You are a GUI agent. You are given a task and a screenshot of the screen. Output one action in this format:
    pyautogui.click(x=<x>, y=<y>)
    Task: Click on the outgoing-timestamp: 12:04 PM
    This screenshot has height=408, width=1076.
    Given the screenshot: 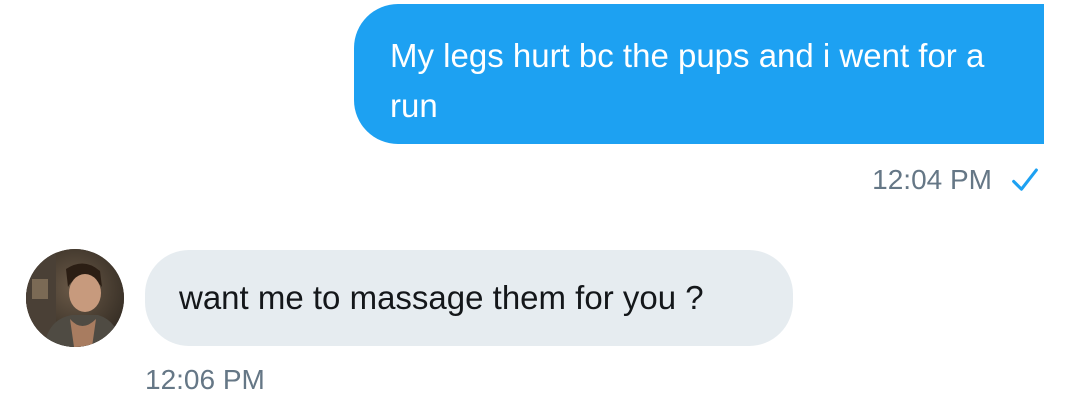 What is the action you would take?
    pyautogui.click(x=932, y=179)
    